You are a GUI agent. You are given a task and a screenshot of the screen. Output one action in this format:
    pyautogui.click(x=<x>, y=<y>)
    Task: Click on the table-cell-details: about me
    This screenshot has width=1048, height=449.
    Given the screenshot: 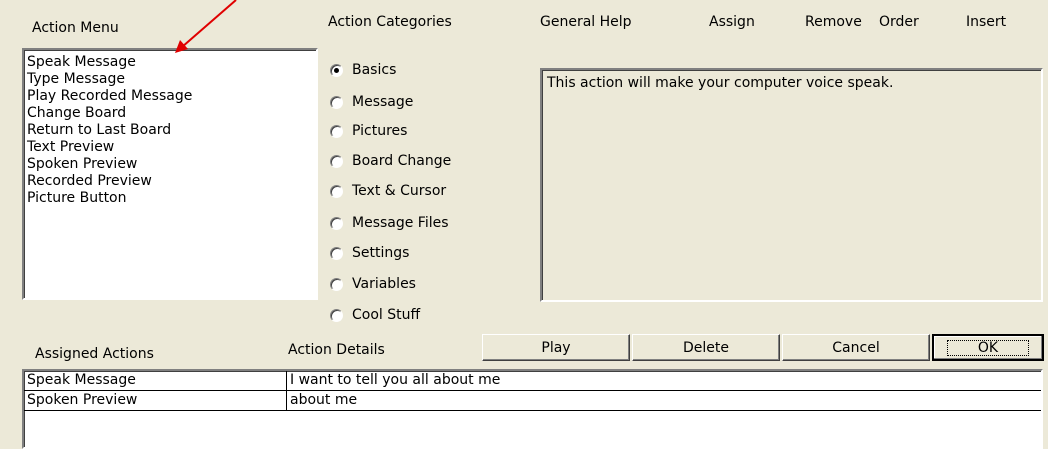 What is the action you would take?
    pyautogui.click(x=664, y=400)
    